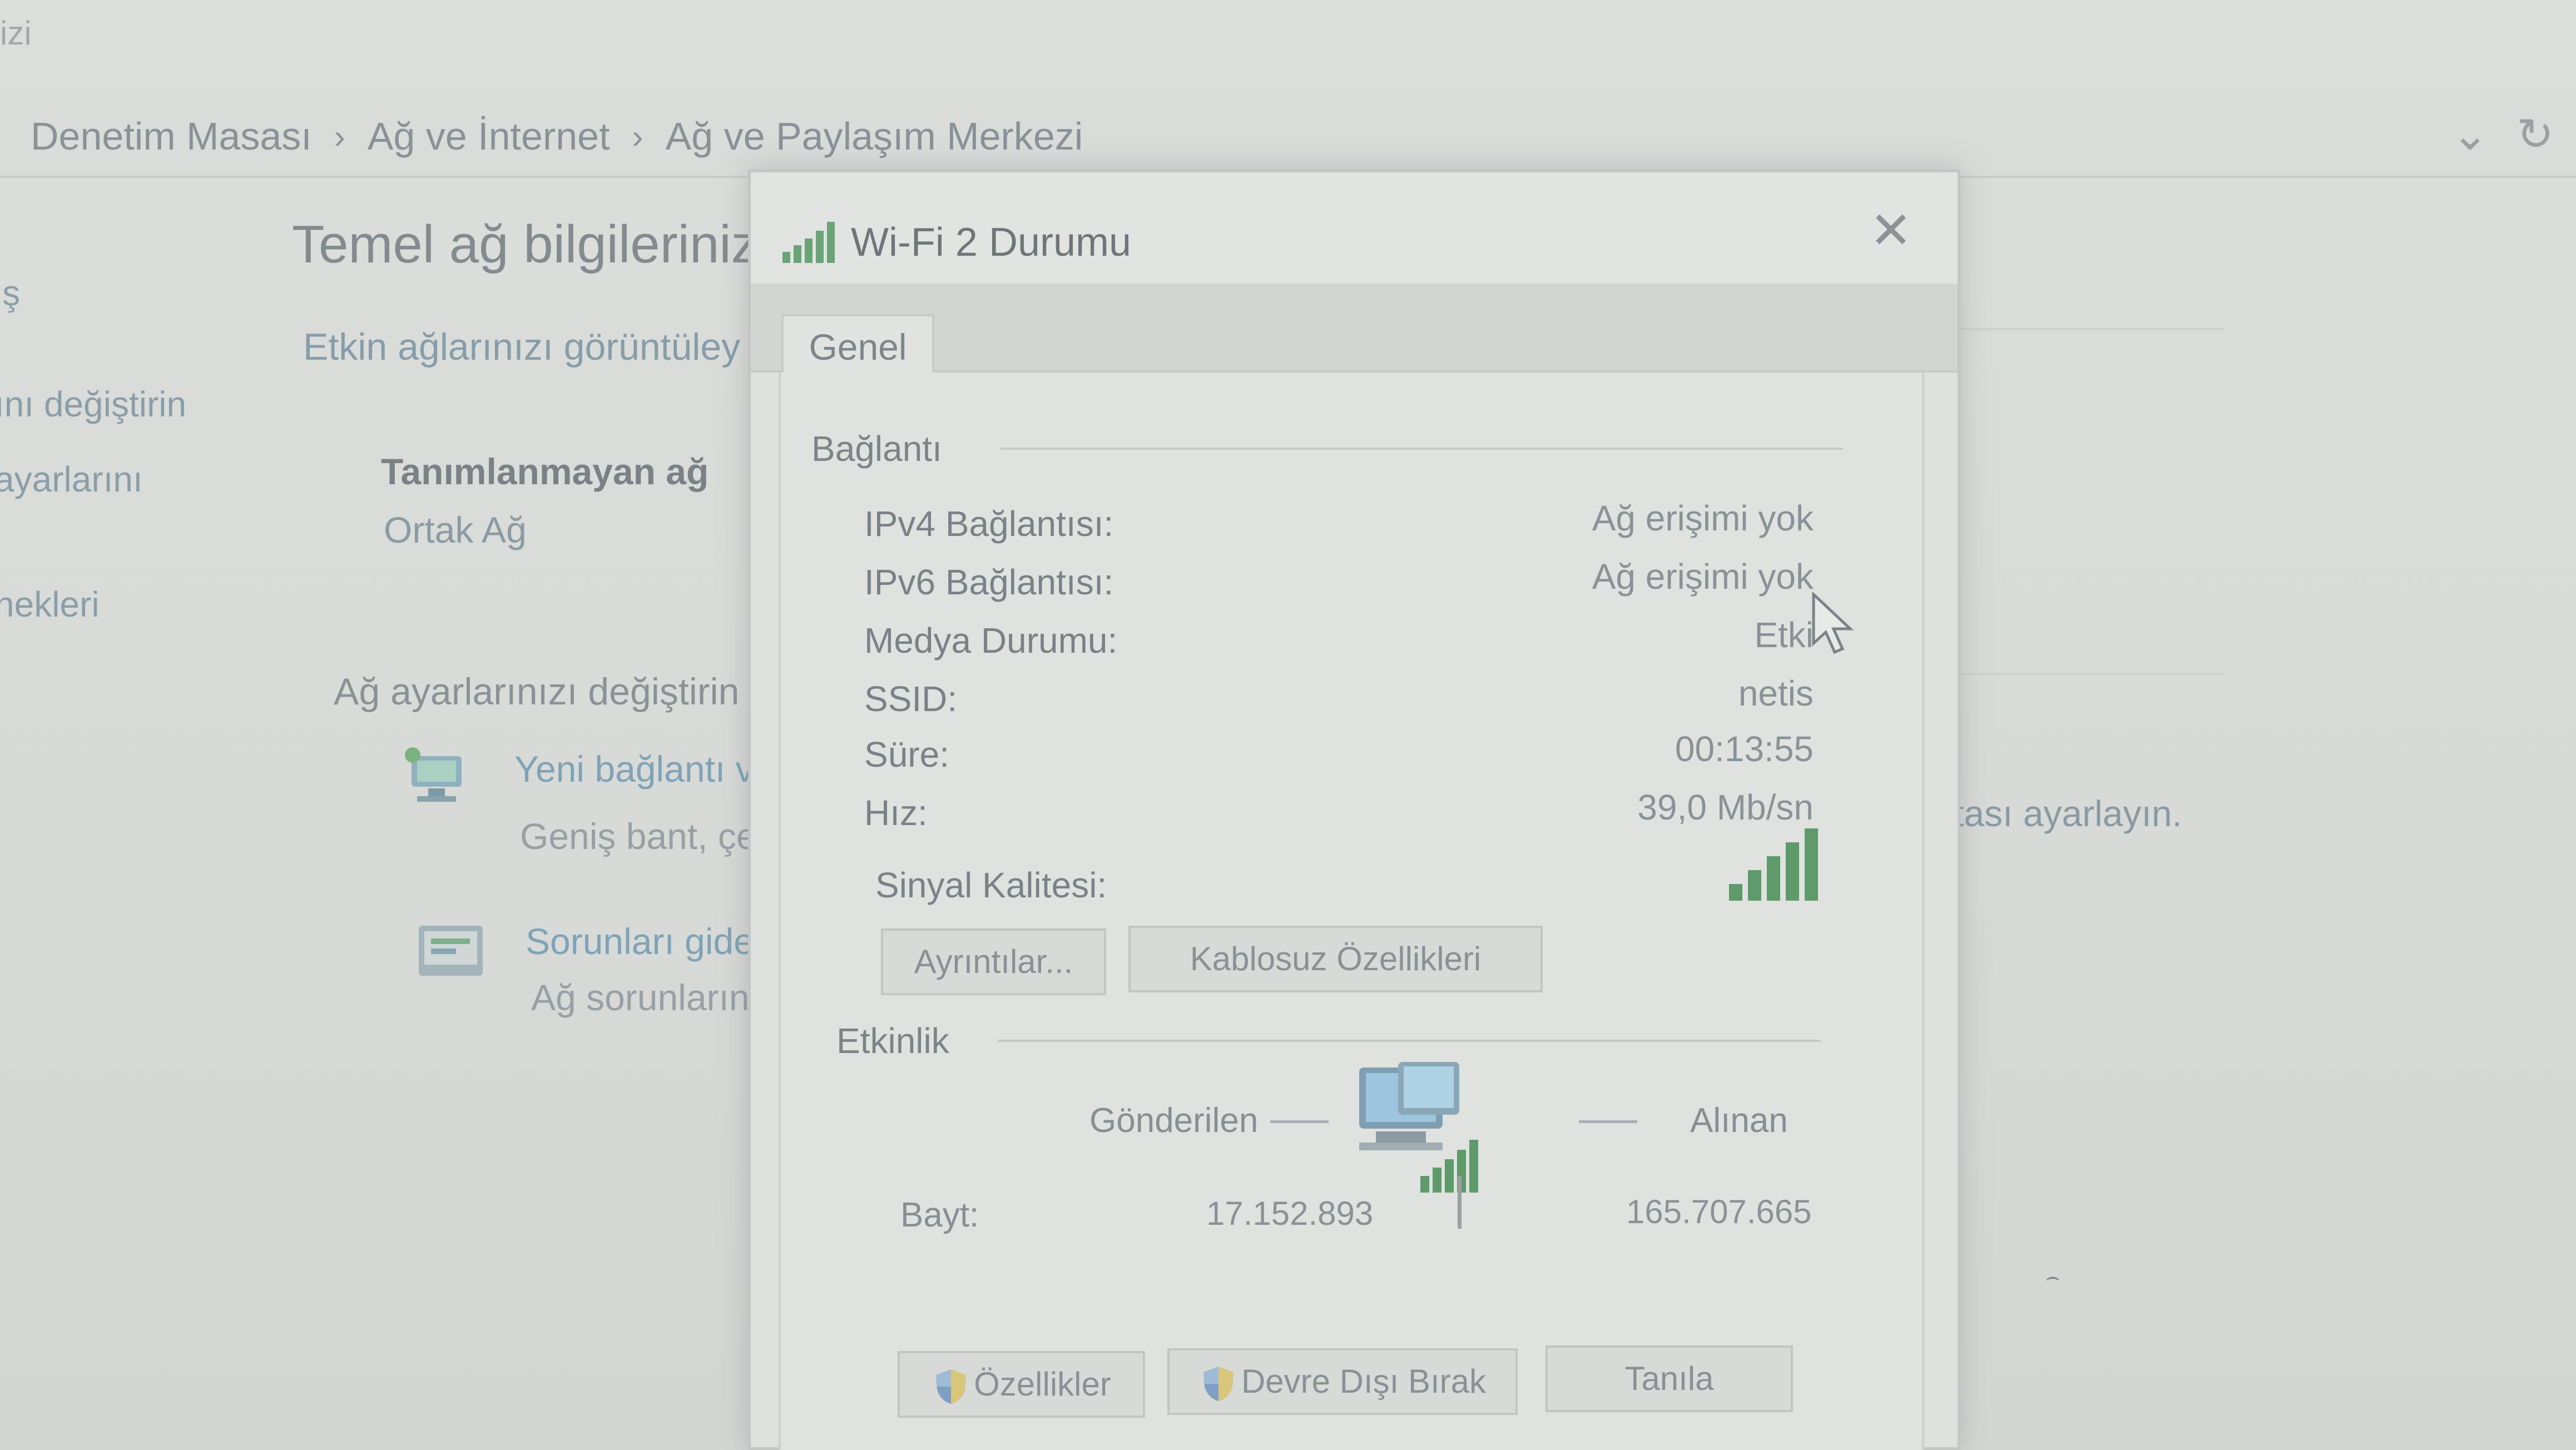 This screenshot has width=2576, height=1450. I want to click on sent-label: Gönderilen, so click(1174, 1120).